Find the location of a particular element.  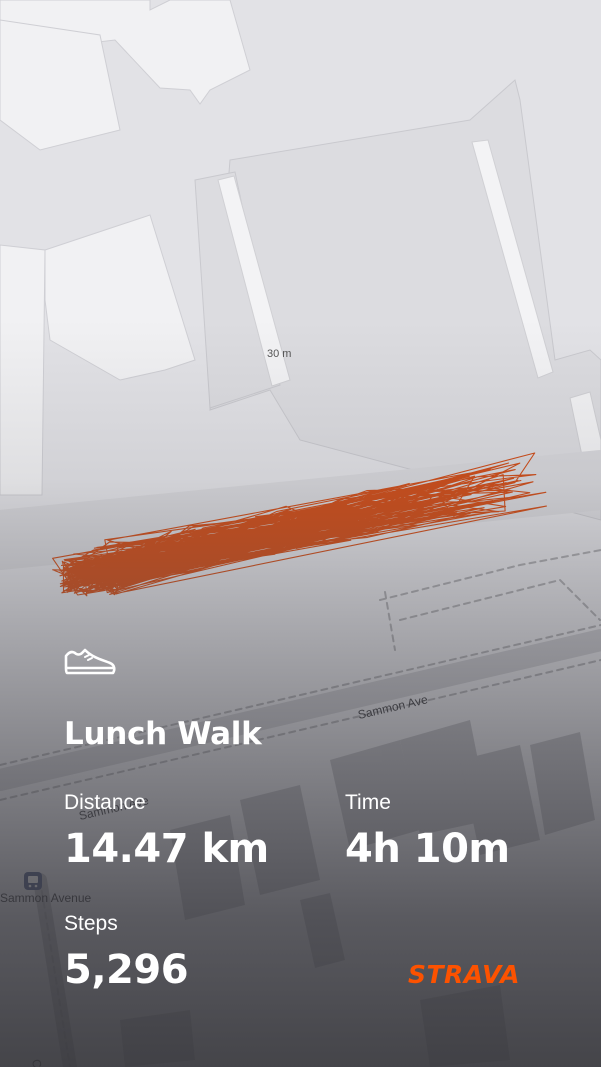

route-dense-cluster is located at coordinates (90, 573).